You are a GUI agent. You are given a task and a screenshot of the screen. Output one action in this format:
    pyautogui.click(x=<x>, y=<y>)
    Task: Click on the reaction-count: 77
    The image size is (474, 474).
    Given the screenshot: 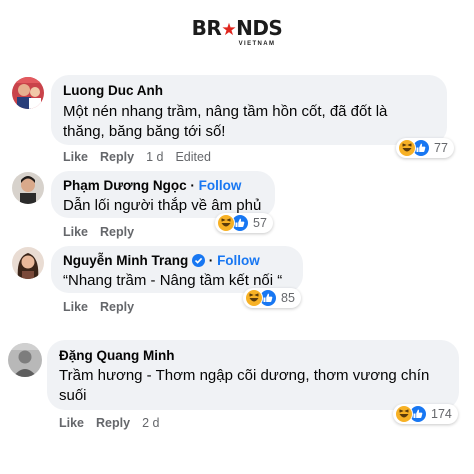 What is the action you would take?
    pyautogui.click(x=441, y=148)
    